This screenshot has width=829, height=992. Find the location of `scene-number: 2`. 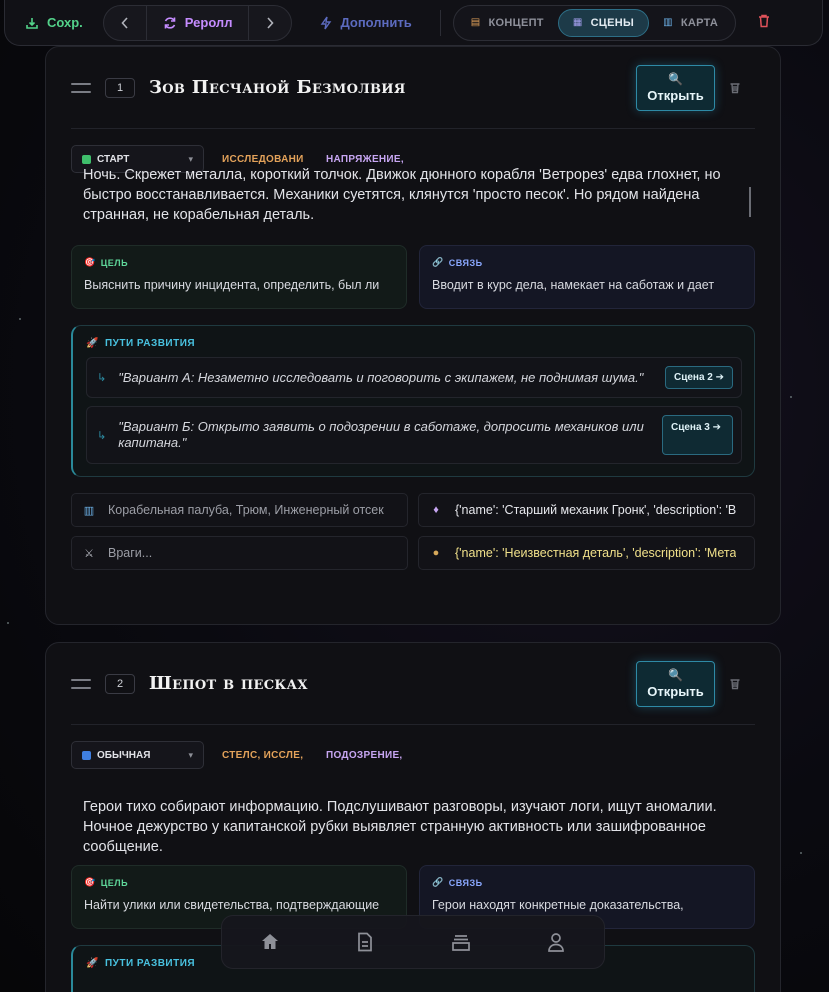

scene-number: 2 is located at coordinates (120, 683).